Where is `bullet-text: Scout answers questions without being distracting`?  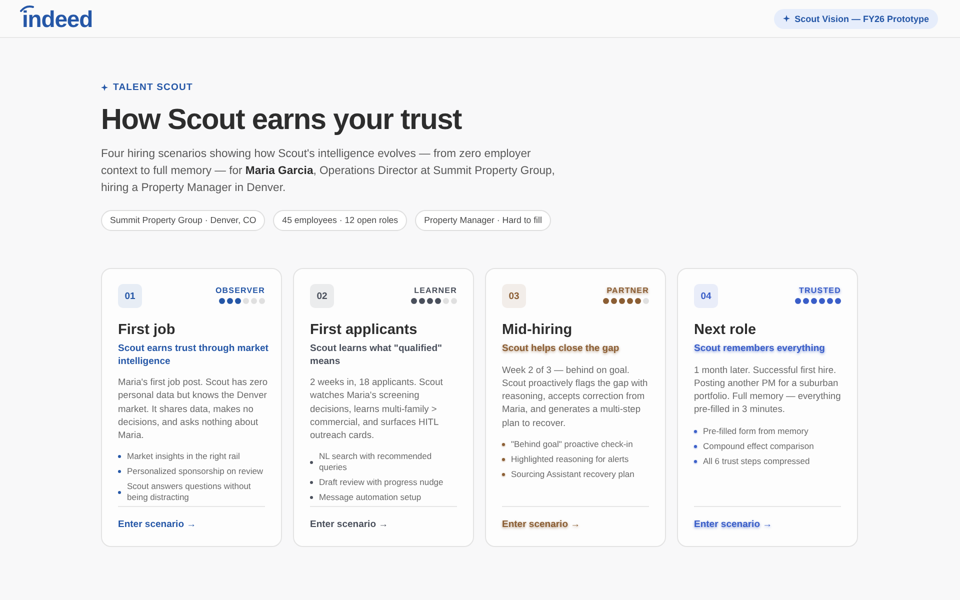 bullet-text: Scout answers questions without being distracting is located at coordinates (189, 492).